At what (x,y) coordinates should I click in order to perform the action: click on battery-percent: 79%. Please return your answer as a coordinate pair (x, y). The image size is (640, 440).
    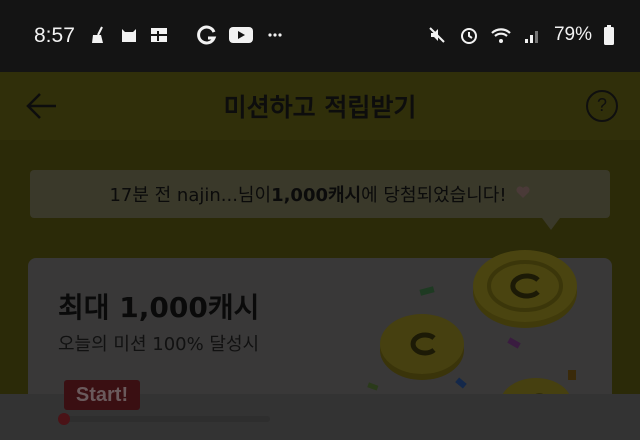
    Looking at the image, I should click on (572, 34).